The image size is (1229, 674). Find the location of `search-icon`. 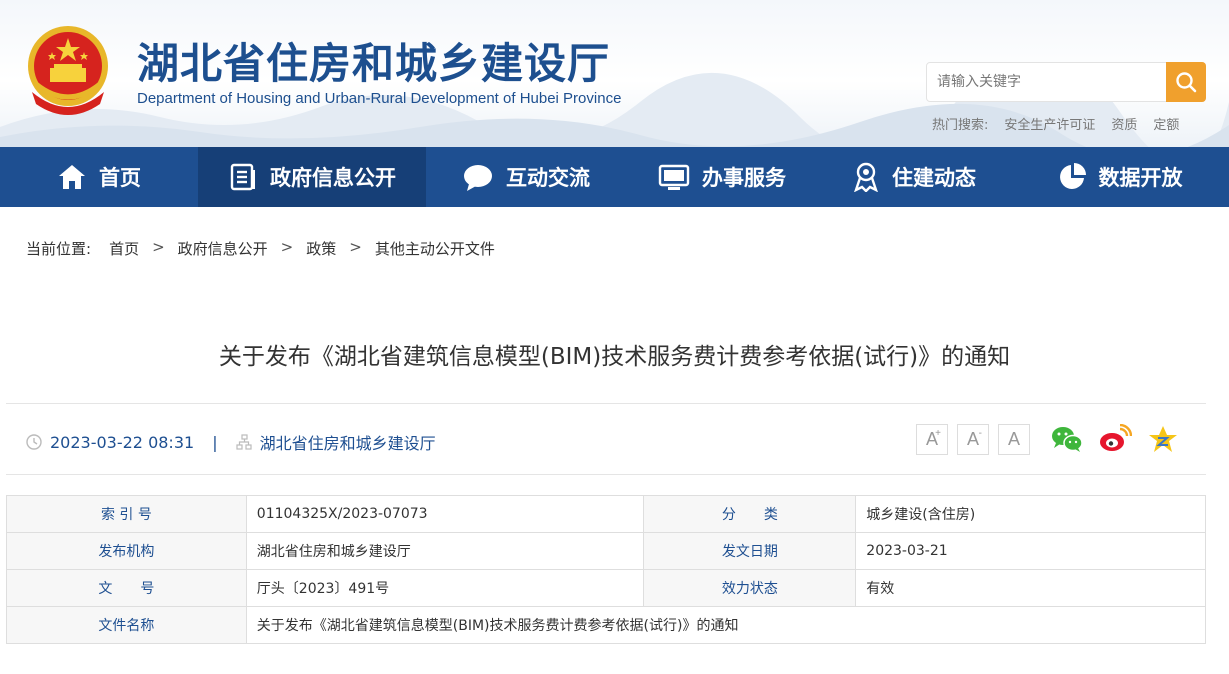

search-icon is located at coordinates (1186, 82).